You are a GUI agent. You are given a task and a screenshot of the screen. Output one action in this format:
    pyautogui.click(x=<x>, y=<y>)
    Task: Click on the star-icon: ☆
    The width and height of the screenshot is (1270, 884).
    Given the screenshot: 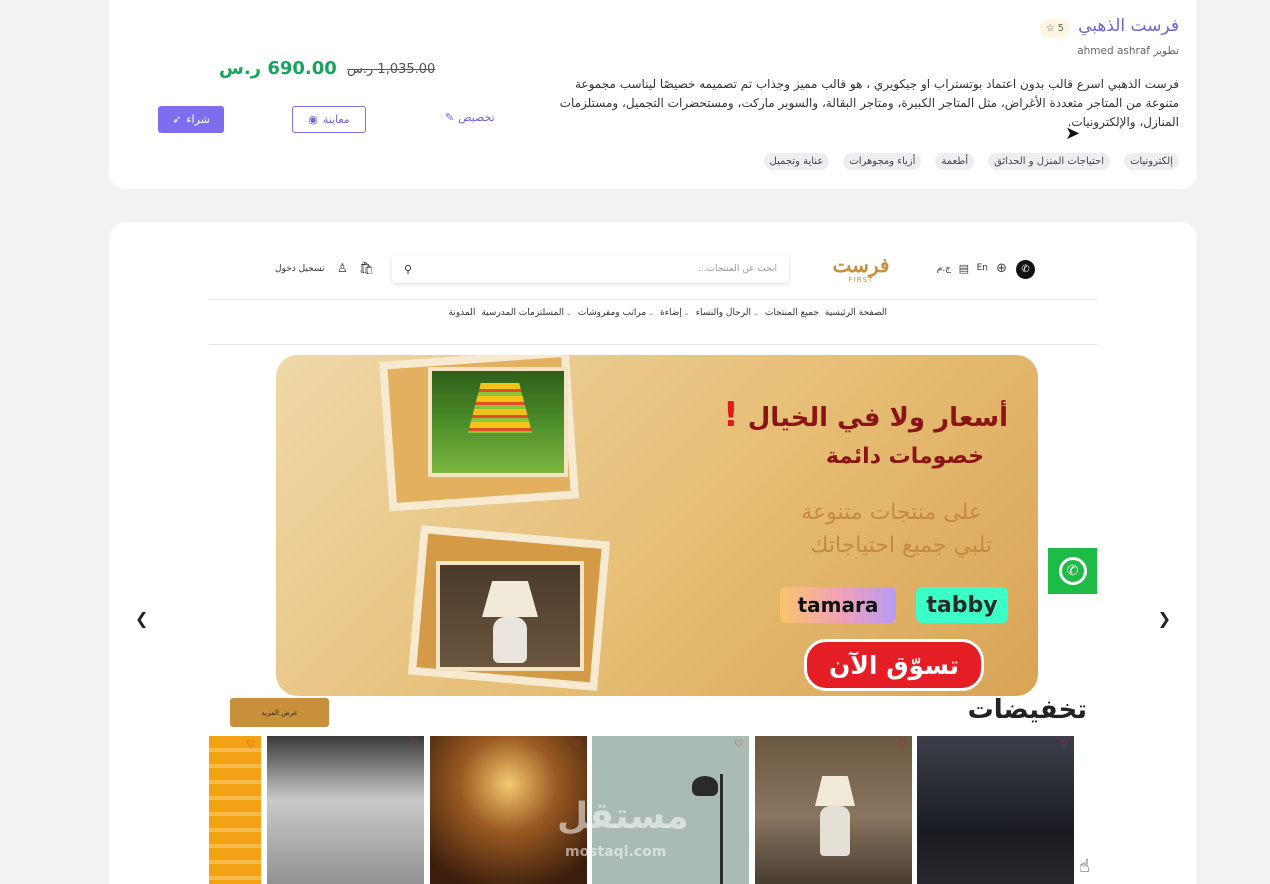 What is the action you would take?
    pyautogui.click(x=1050, y=28)
    